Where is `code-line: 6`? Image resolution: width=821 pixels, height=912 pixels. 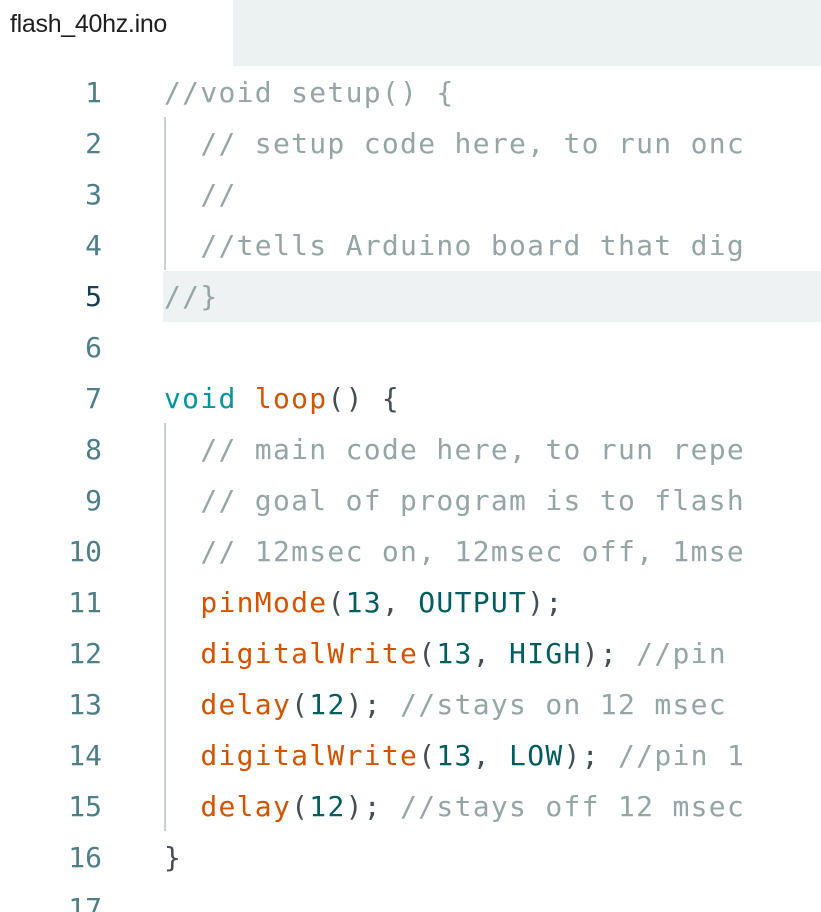 code-line: 6 is located at coordinates (410, 347).